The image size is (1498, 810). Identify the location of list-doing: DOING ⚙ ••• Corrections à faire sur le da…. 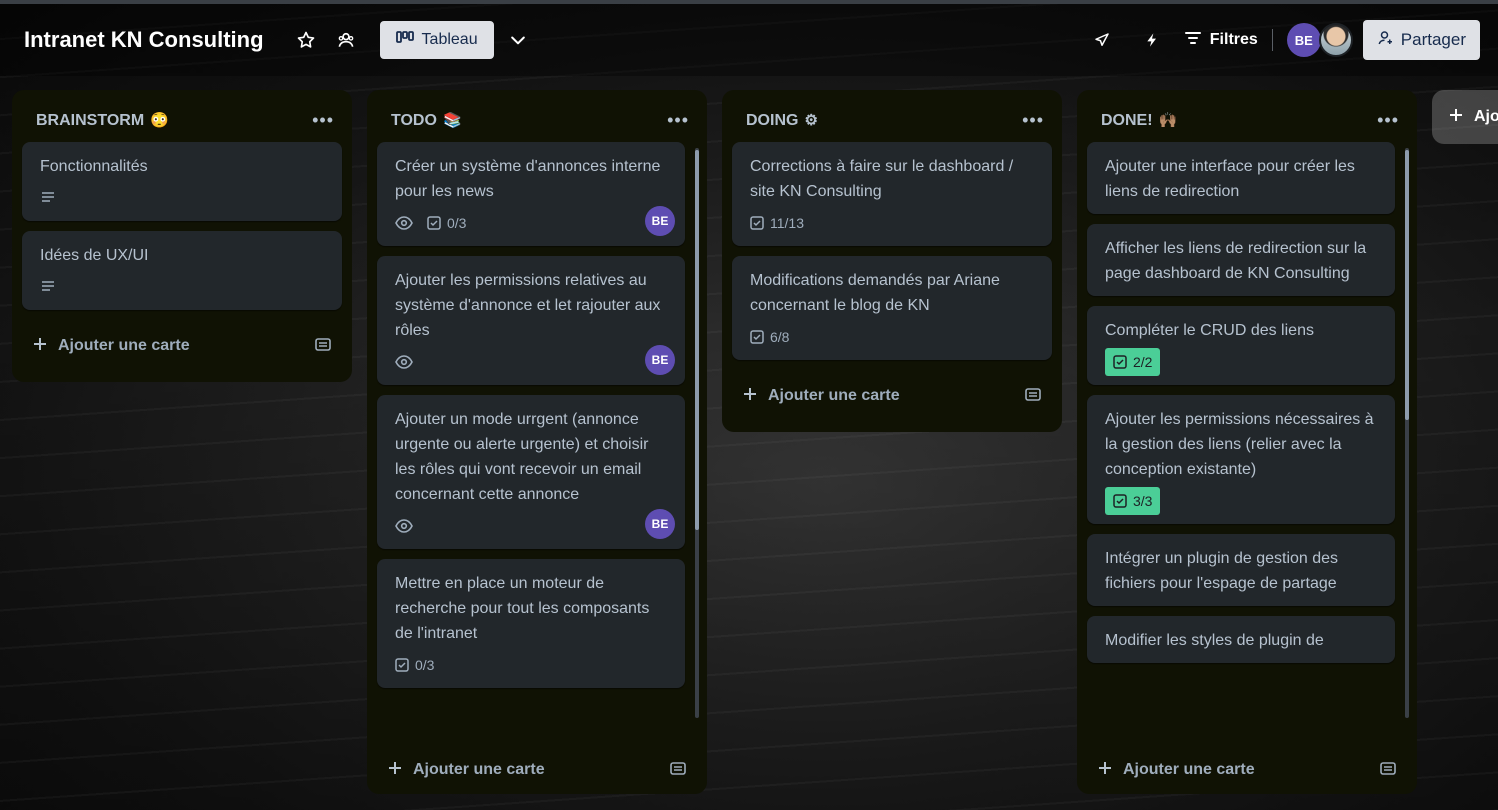
(892, 261).